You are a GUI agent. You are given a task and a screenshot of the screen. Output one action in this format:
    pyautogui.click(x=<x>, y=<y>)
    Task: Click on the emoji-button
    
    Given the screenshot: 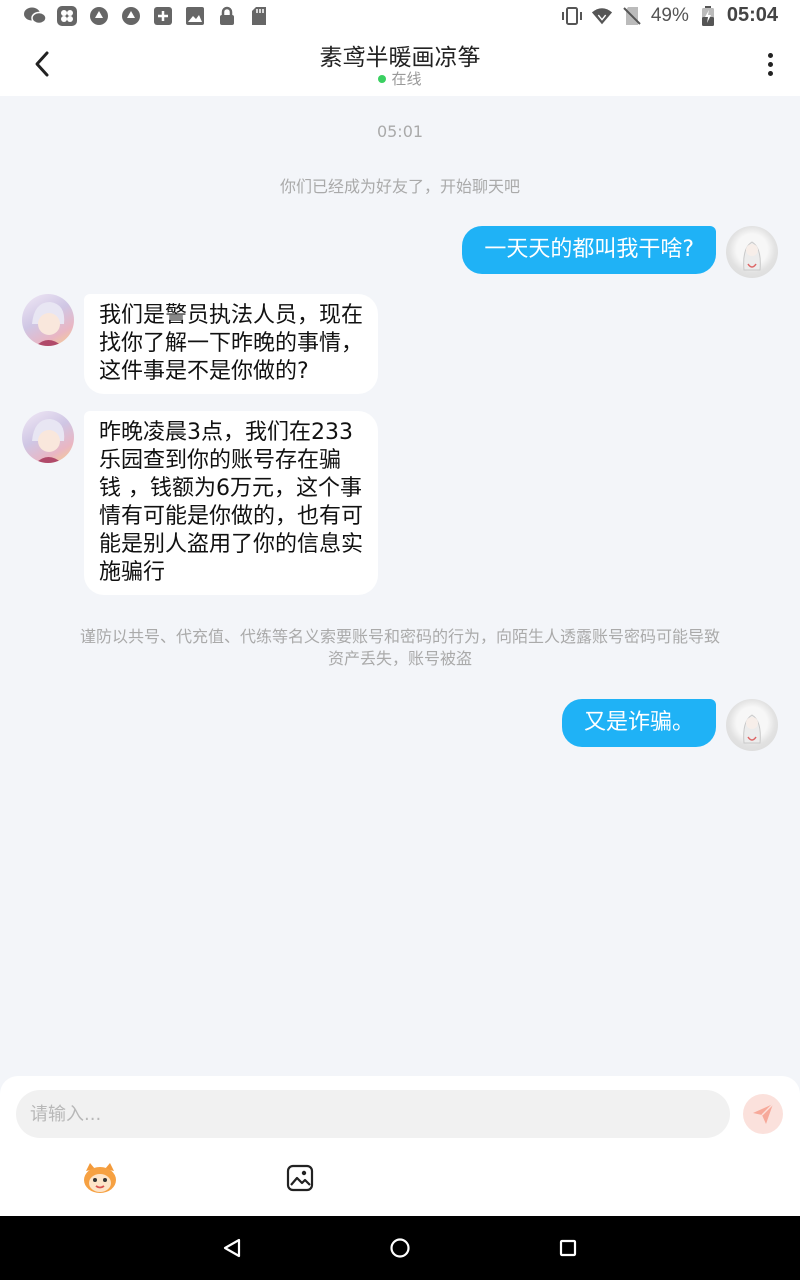 What is the action you would take?
    pyautogui.click(x=100, y=1178)
    